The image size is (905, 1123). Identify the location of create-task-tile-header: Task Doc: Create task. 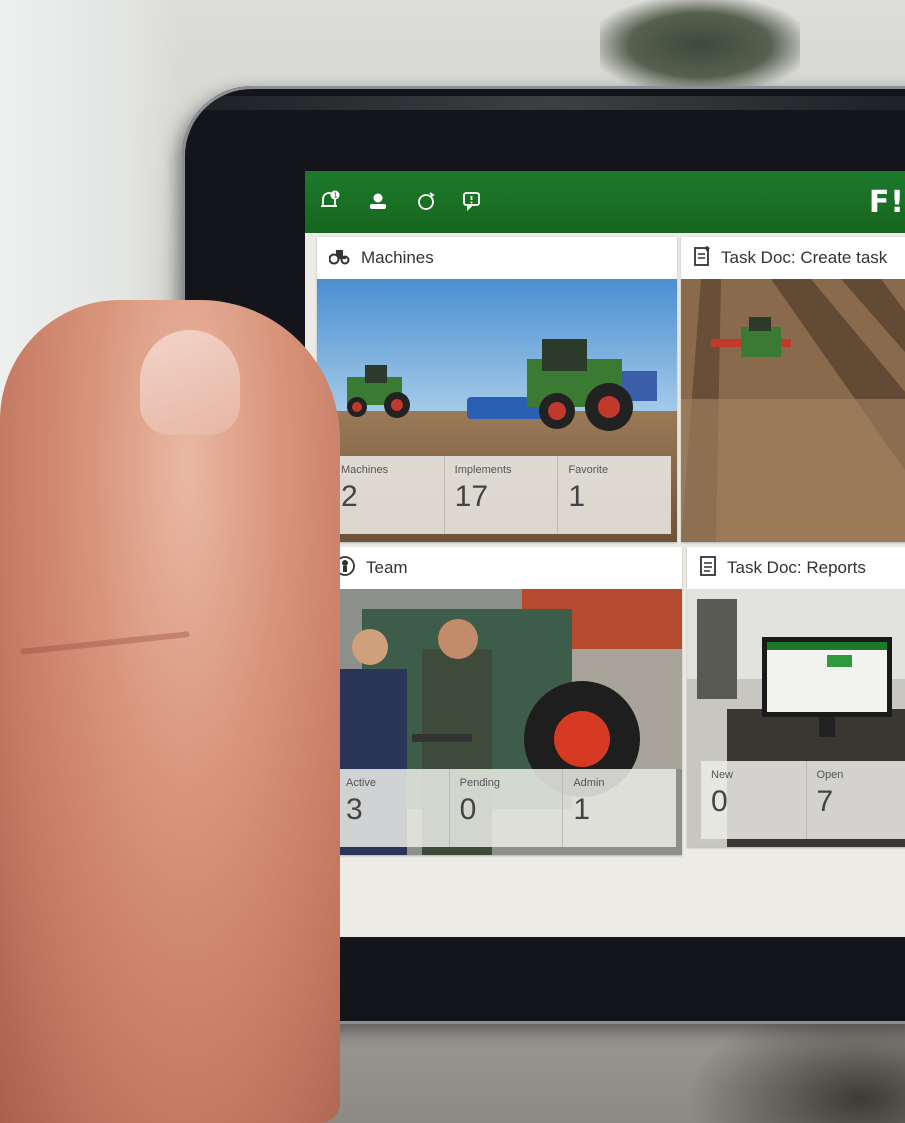
(793, 258).